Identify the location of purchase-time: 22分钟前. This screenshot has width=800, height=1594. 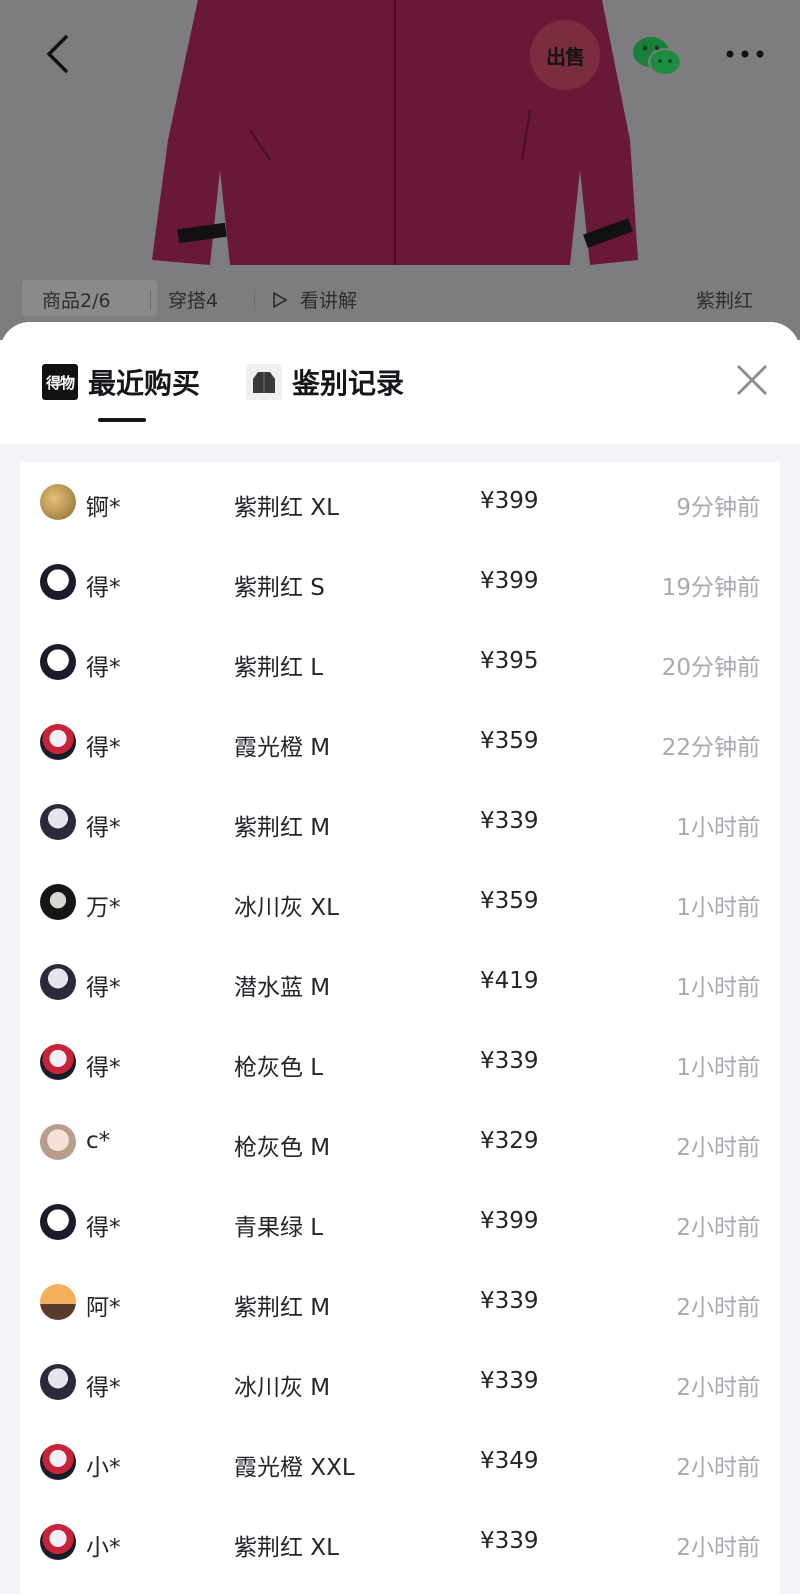
(710, 748).